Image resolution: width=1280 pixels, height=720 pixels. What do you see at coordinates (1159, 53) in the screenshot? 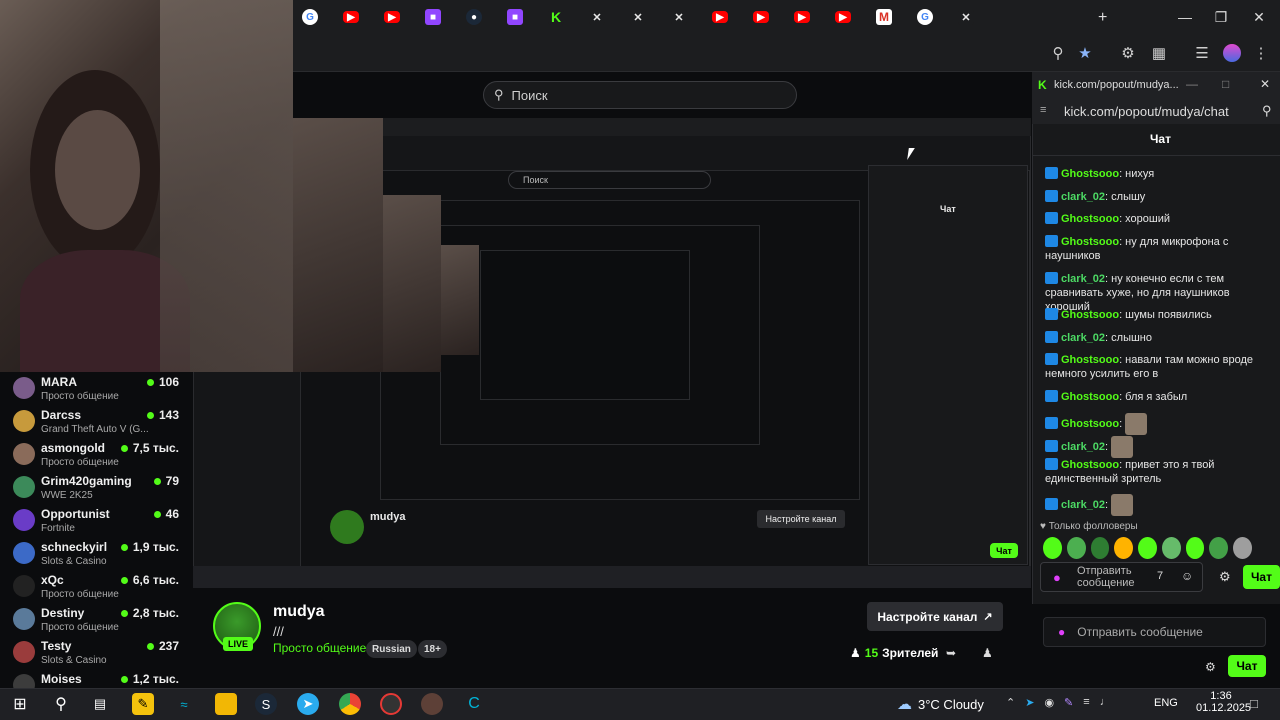
I see `puzzle-icon: ▦` at bounding box center [1159, 53].